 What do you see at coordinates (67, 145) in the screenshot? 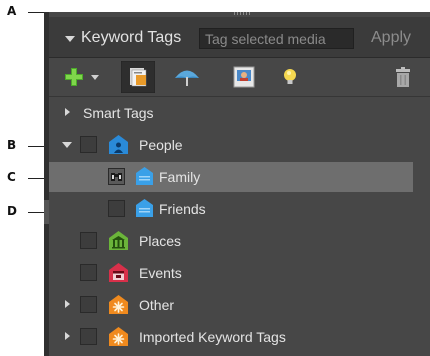
I see `collapse-people-icon` at bounding box center [67, 145].